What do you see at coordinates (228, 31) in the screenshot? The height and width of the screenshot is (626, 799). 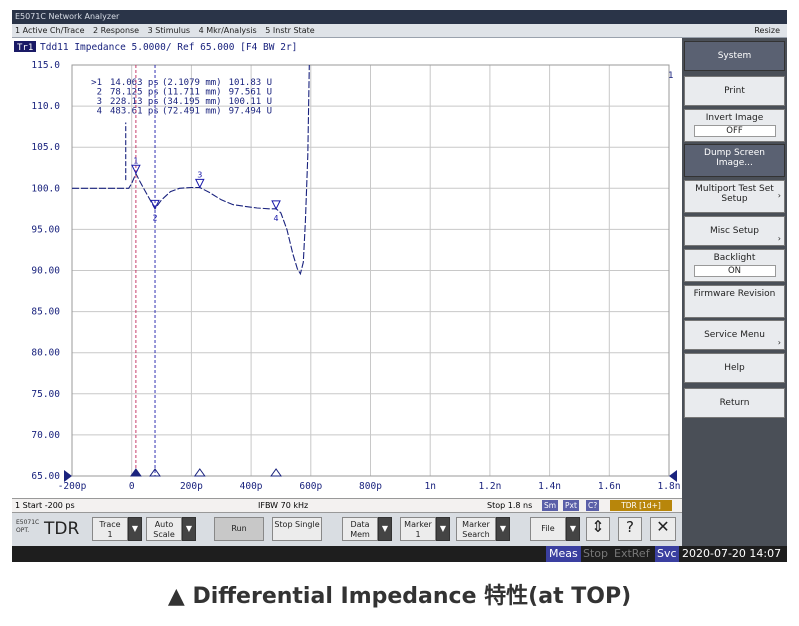 I see `menu-mkr-analysis: 4 Mkr/Analysis` at bounding box center [228, 31].